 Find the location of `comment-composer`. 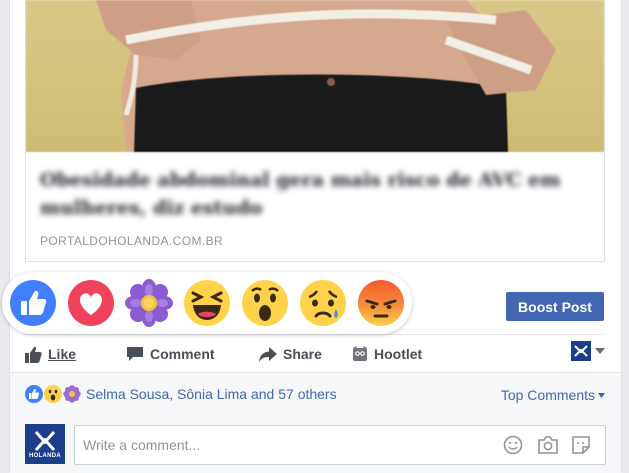

comment-composer is located at coordinates (340, 445).